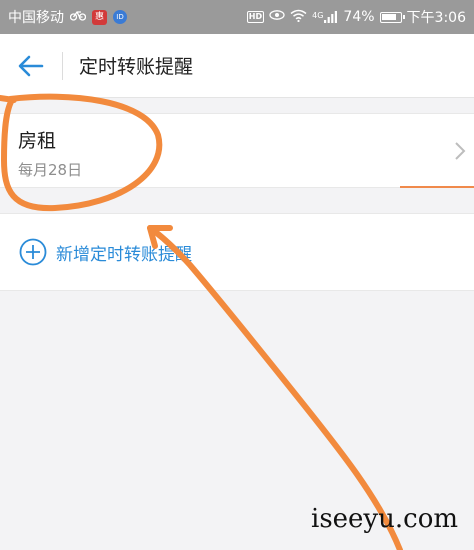 This screenshot has height=550, width=474. Describe the element at coordinates (325, 17) in the screenshot. I see `signal-icon: 4G` at that location.